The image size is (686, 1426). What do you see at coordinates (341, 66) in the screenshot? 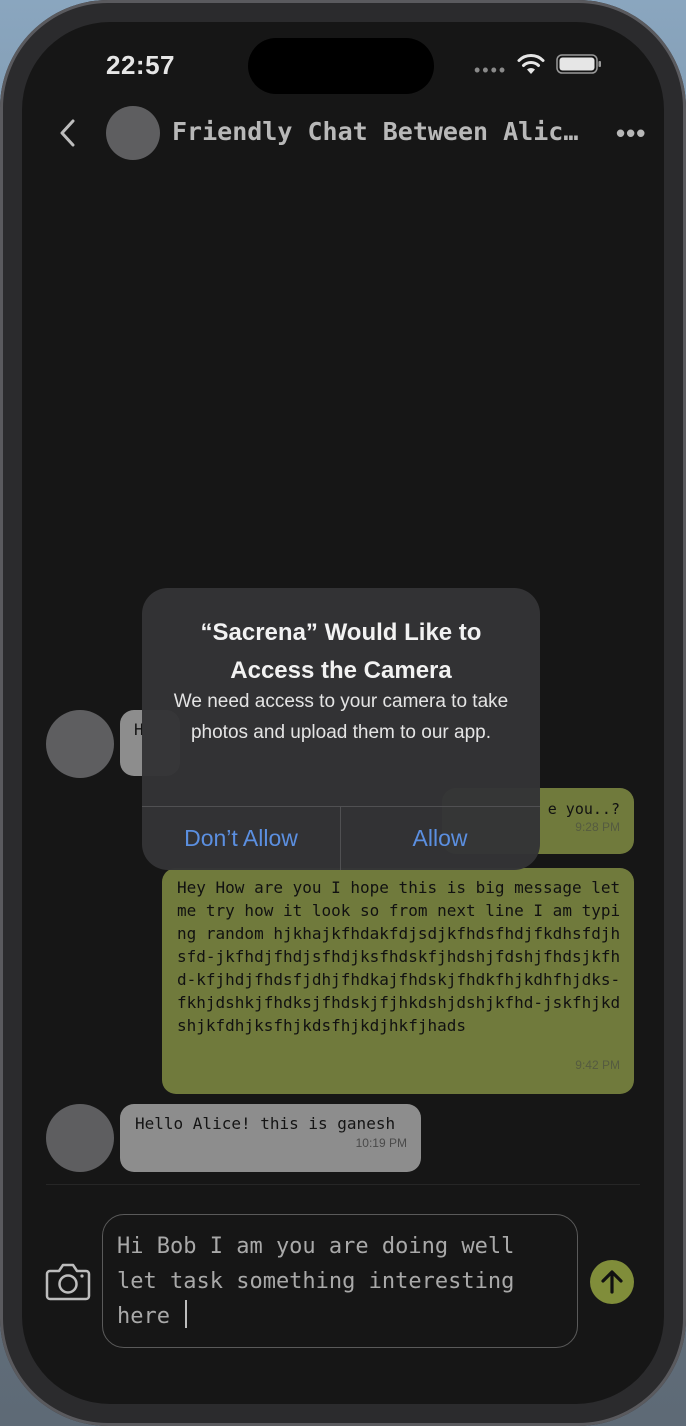
I see `dynamic-island` at bounding box center [341, 66].